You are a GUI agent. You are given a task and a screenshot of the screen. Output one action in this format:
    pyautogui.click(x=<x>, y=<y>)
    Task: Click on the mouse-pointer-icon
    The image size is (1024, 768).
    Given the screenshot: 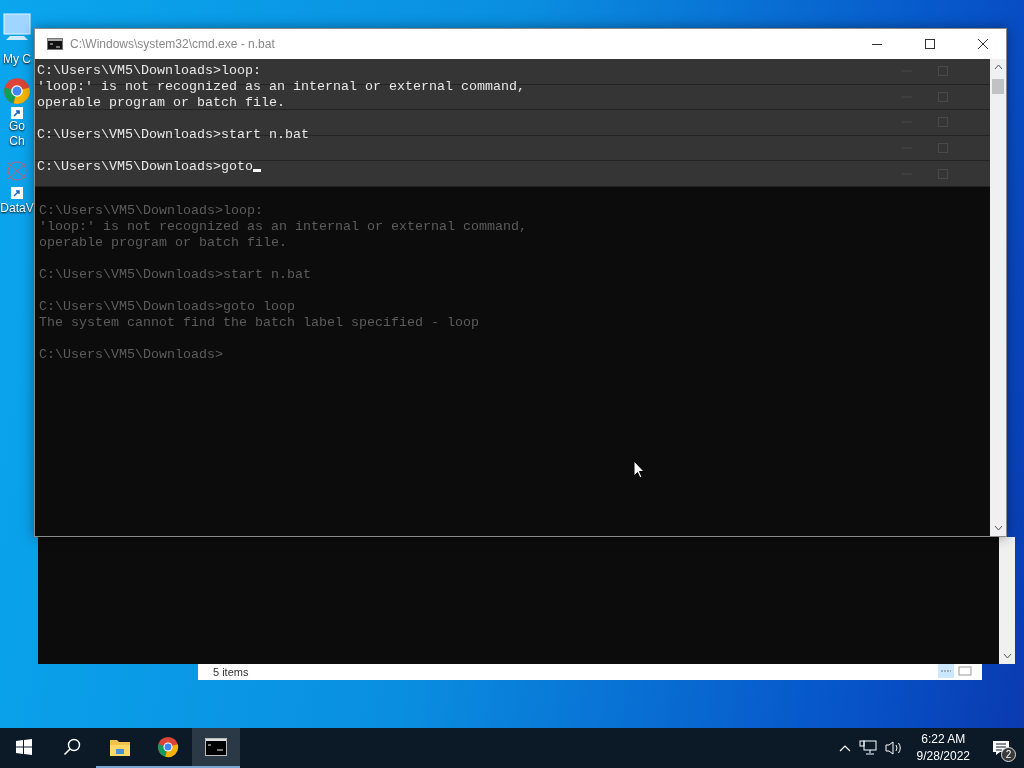 What is the action you would take?
    pyautogui.click(x=639, y=469)
    